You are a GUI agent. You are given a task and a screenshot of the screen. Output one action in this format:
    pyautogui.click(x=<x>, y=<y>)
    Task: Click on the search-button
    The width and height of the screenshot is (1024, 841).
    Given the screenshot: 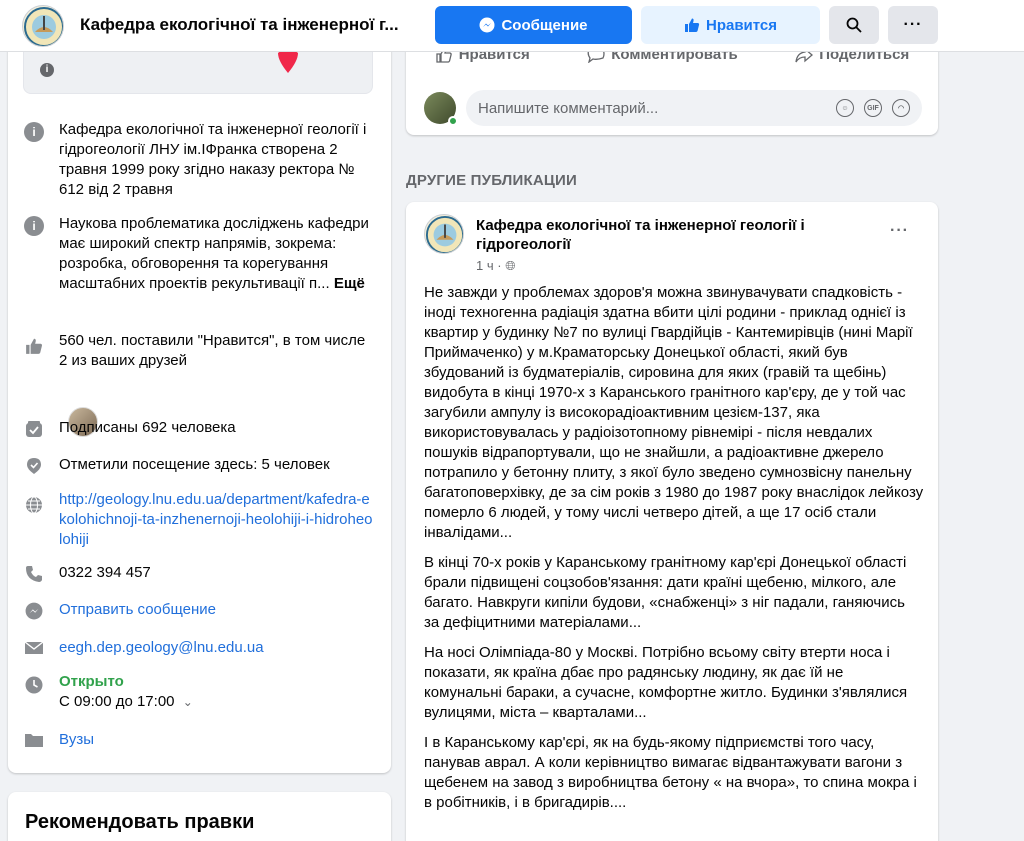 What is the action you would take?
    pyautogui.click(x=854, y=25)
    